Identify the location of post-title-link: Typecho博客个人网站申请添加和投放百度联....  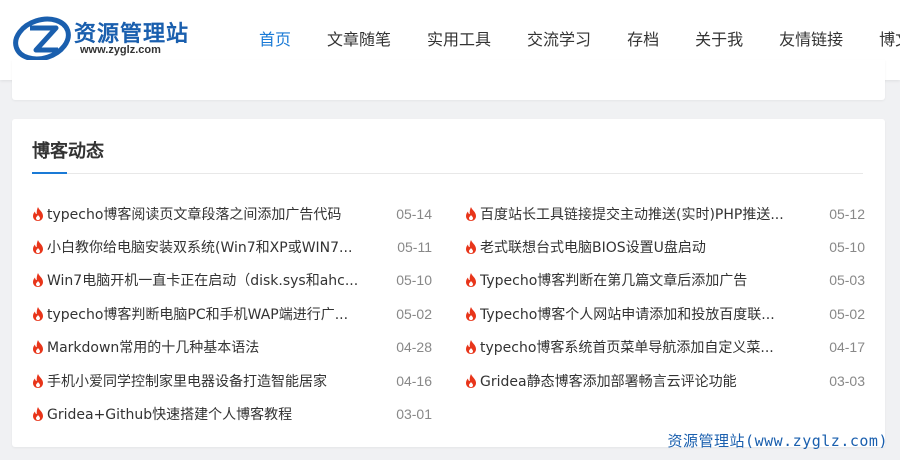
(640, 314).